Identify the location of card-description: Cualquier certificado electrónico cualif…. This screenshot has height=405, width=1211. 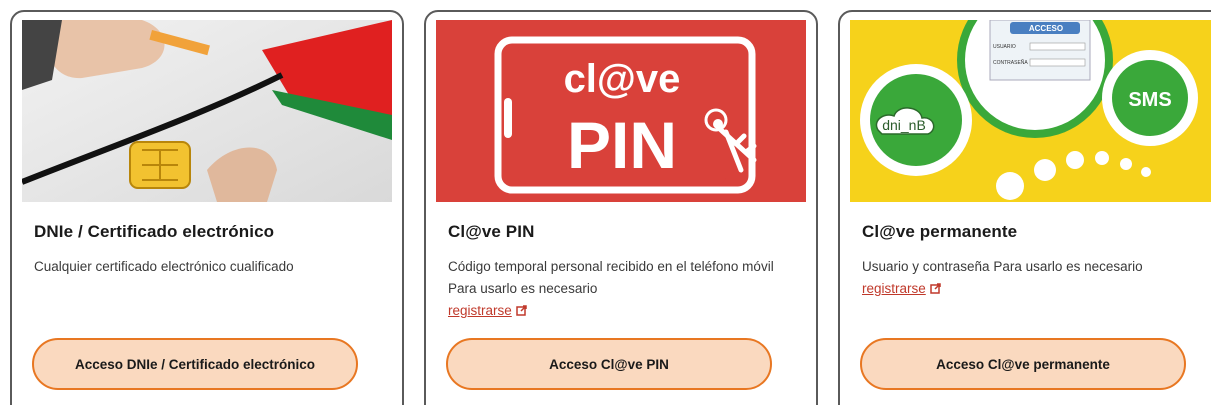
(204, 267).